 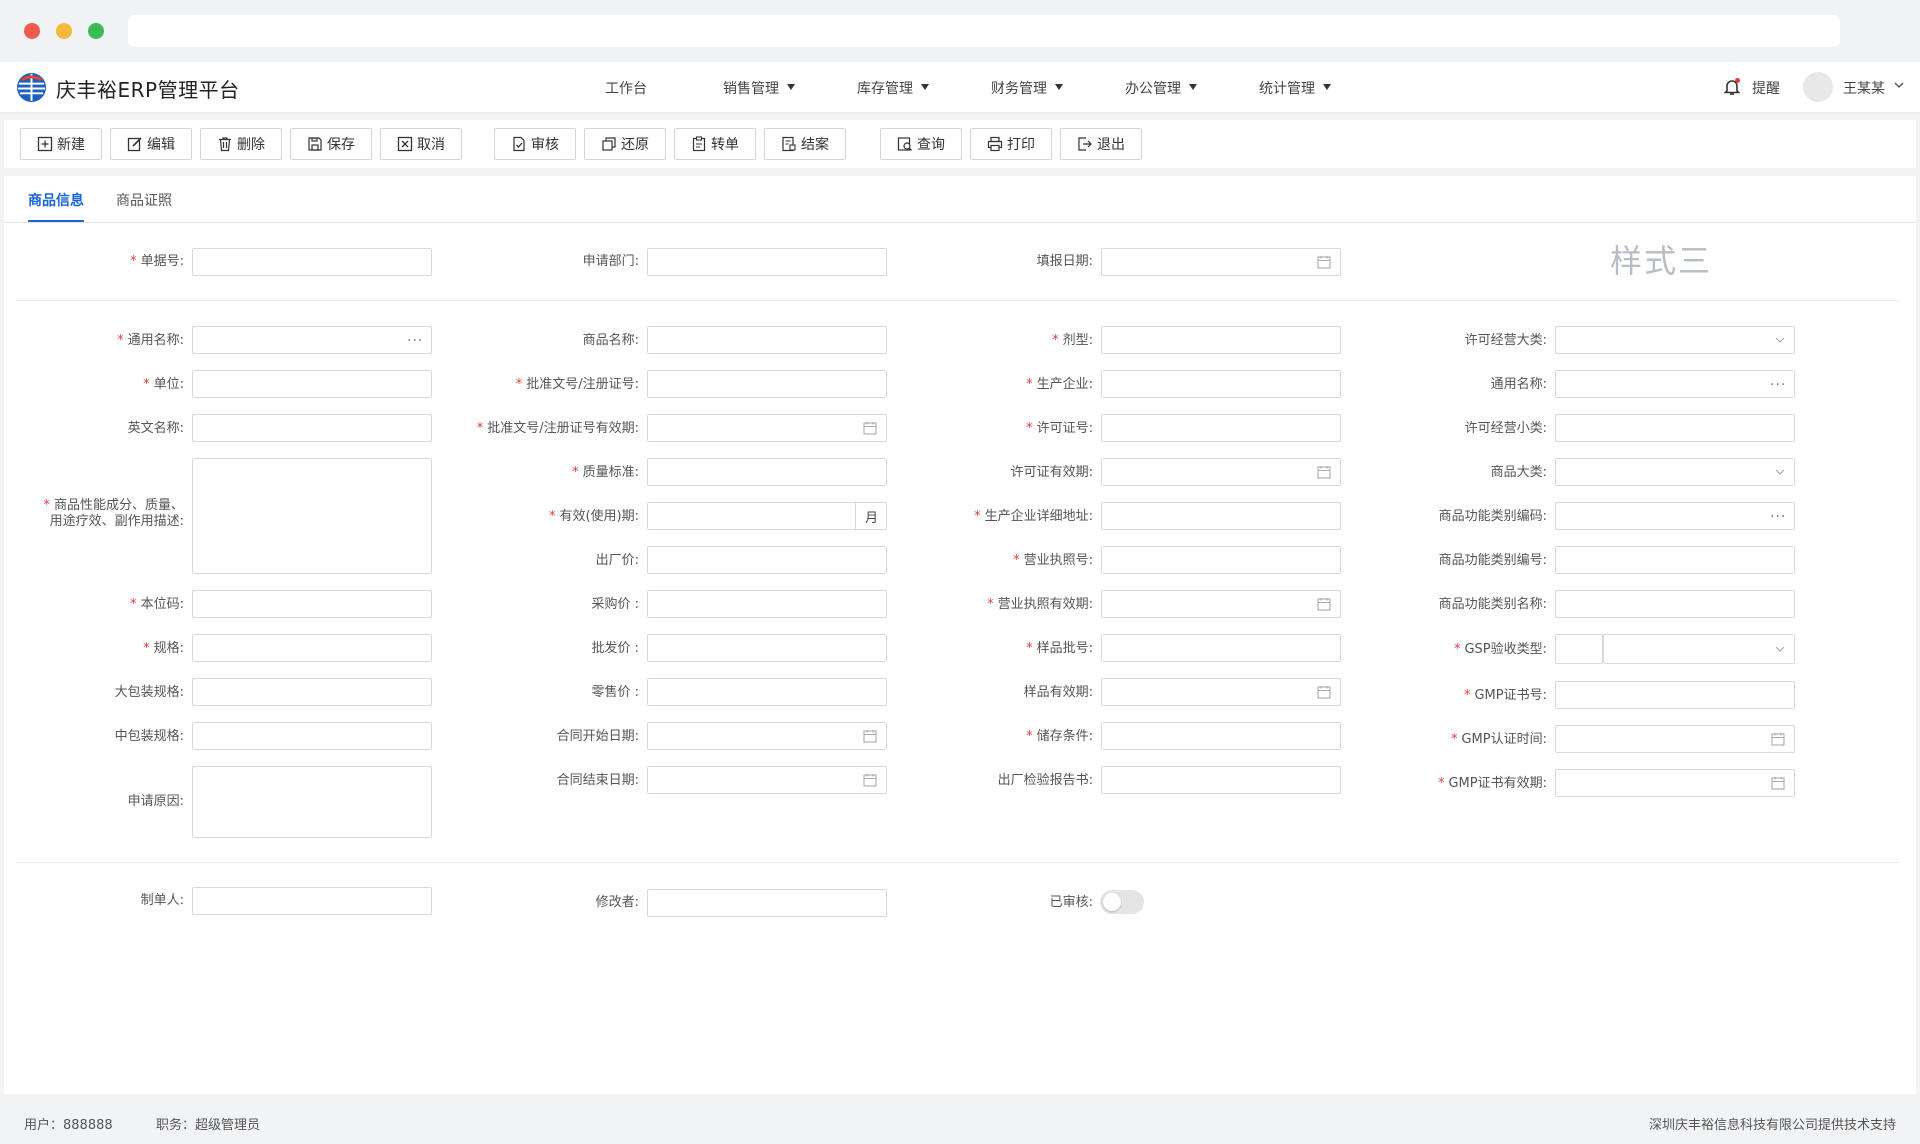 I want to click on query-icon, so click(x=904, y=144).